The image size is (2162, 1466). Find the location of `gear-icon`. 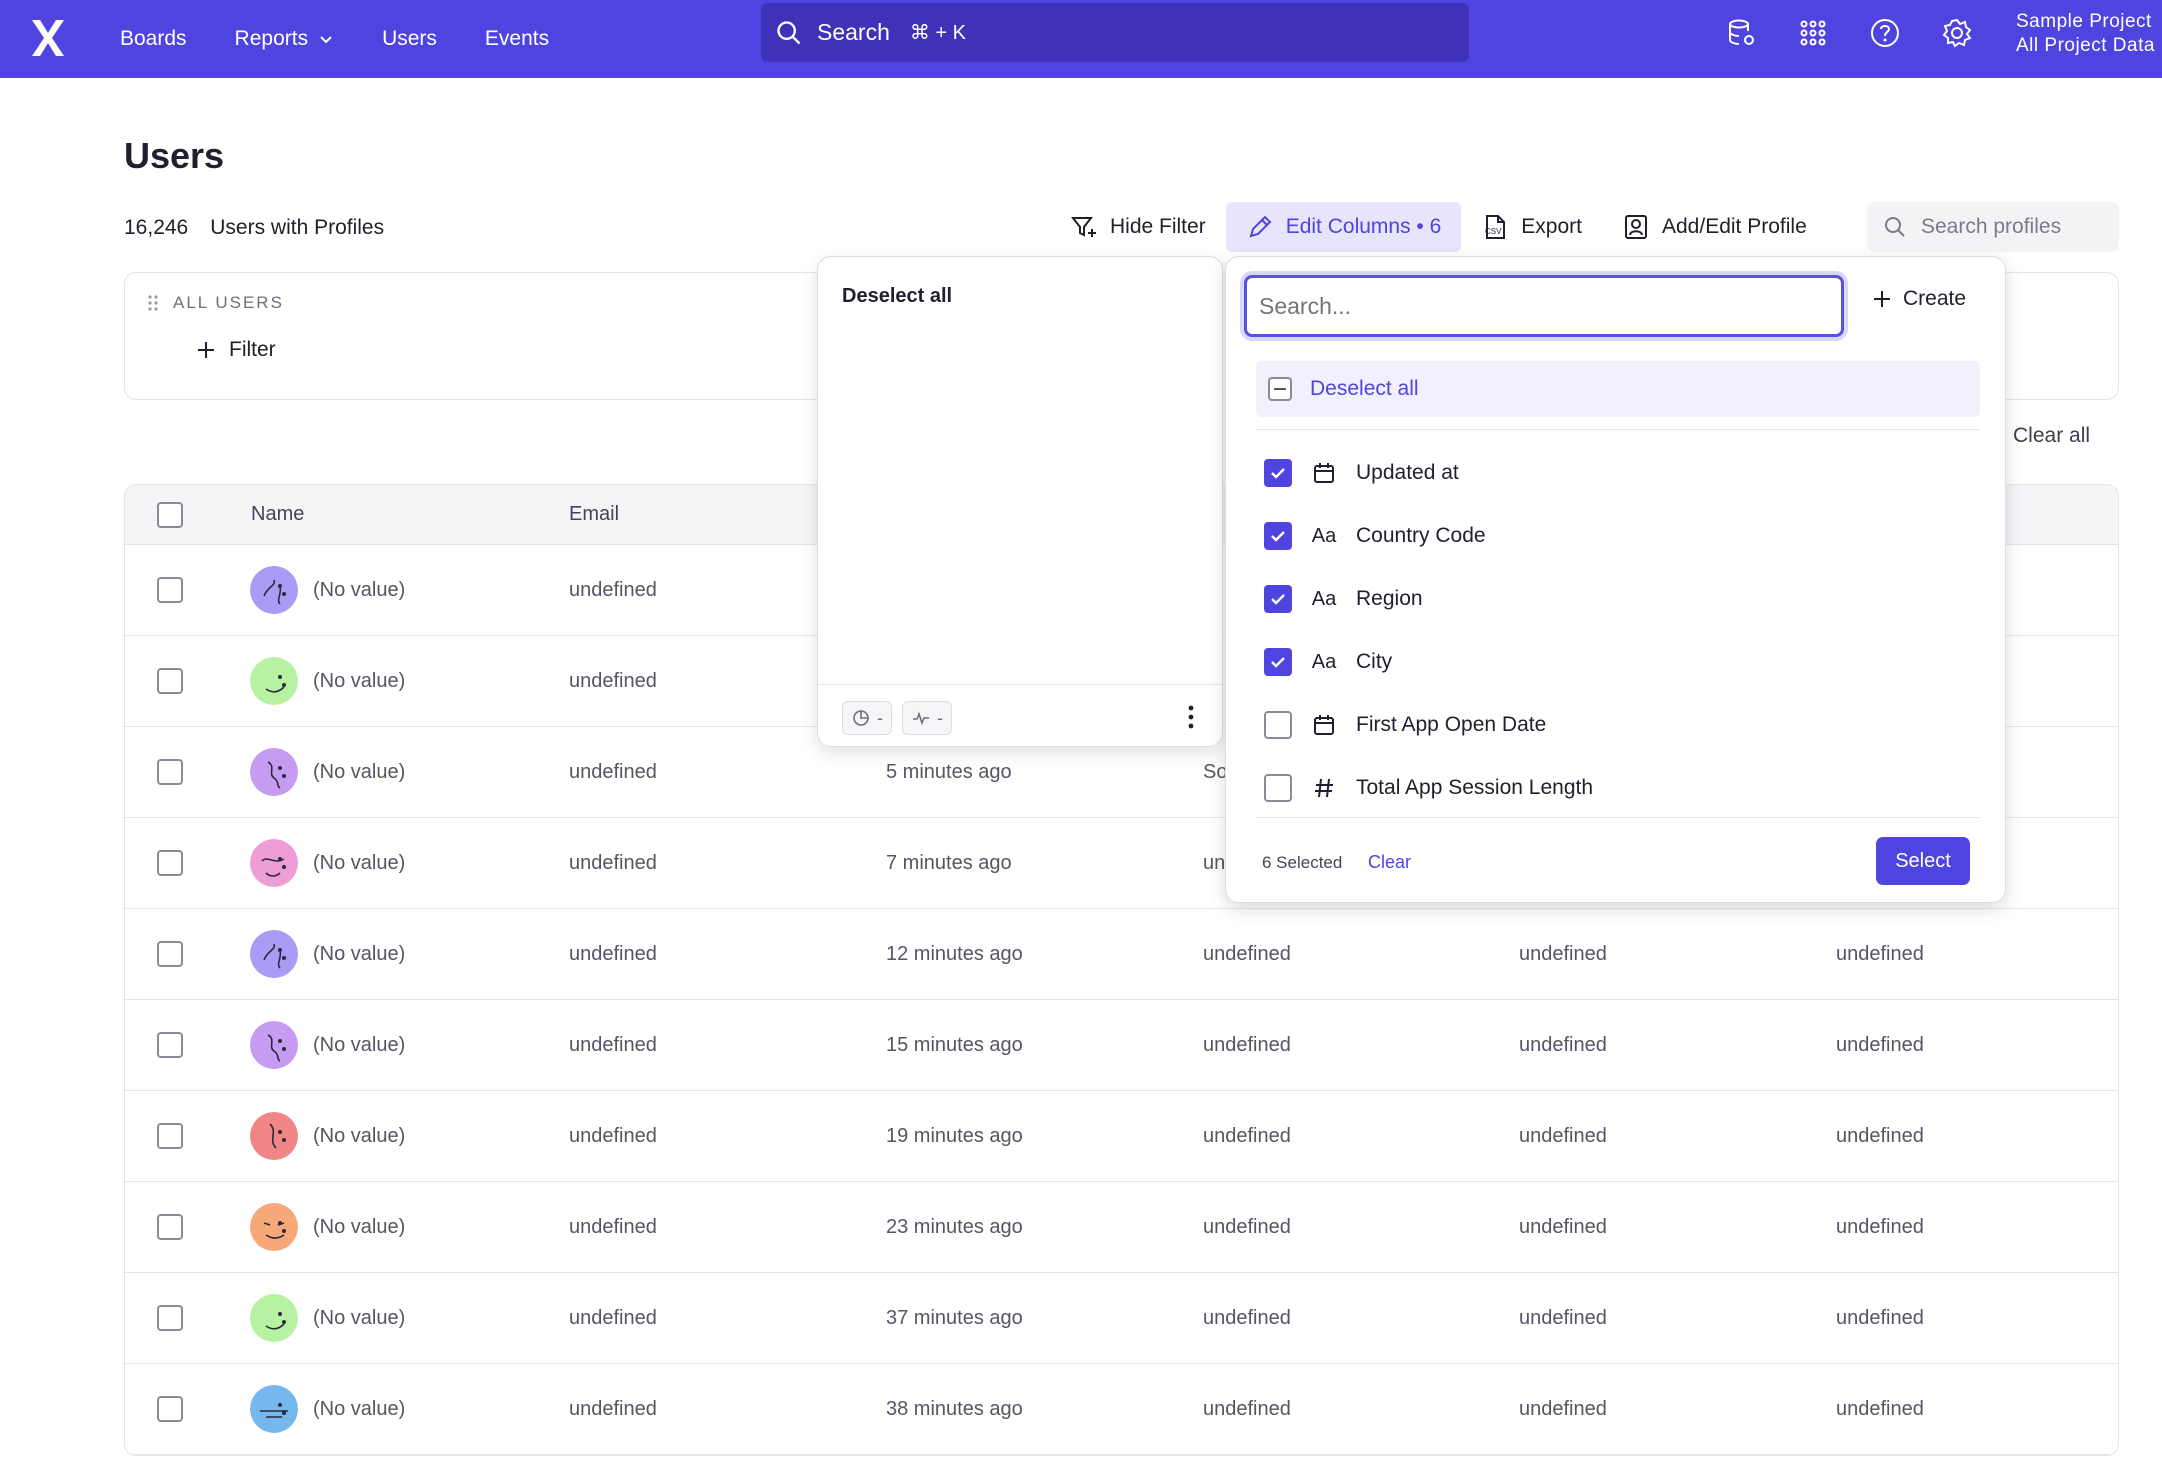

gear-icon is located at coordinates (1957, 33).